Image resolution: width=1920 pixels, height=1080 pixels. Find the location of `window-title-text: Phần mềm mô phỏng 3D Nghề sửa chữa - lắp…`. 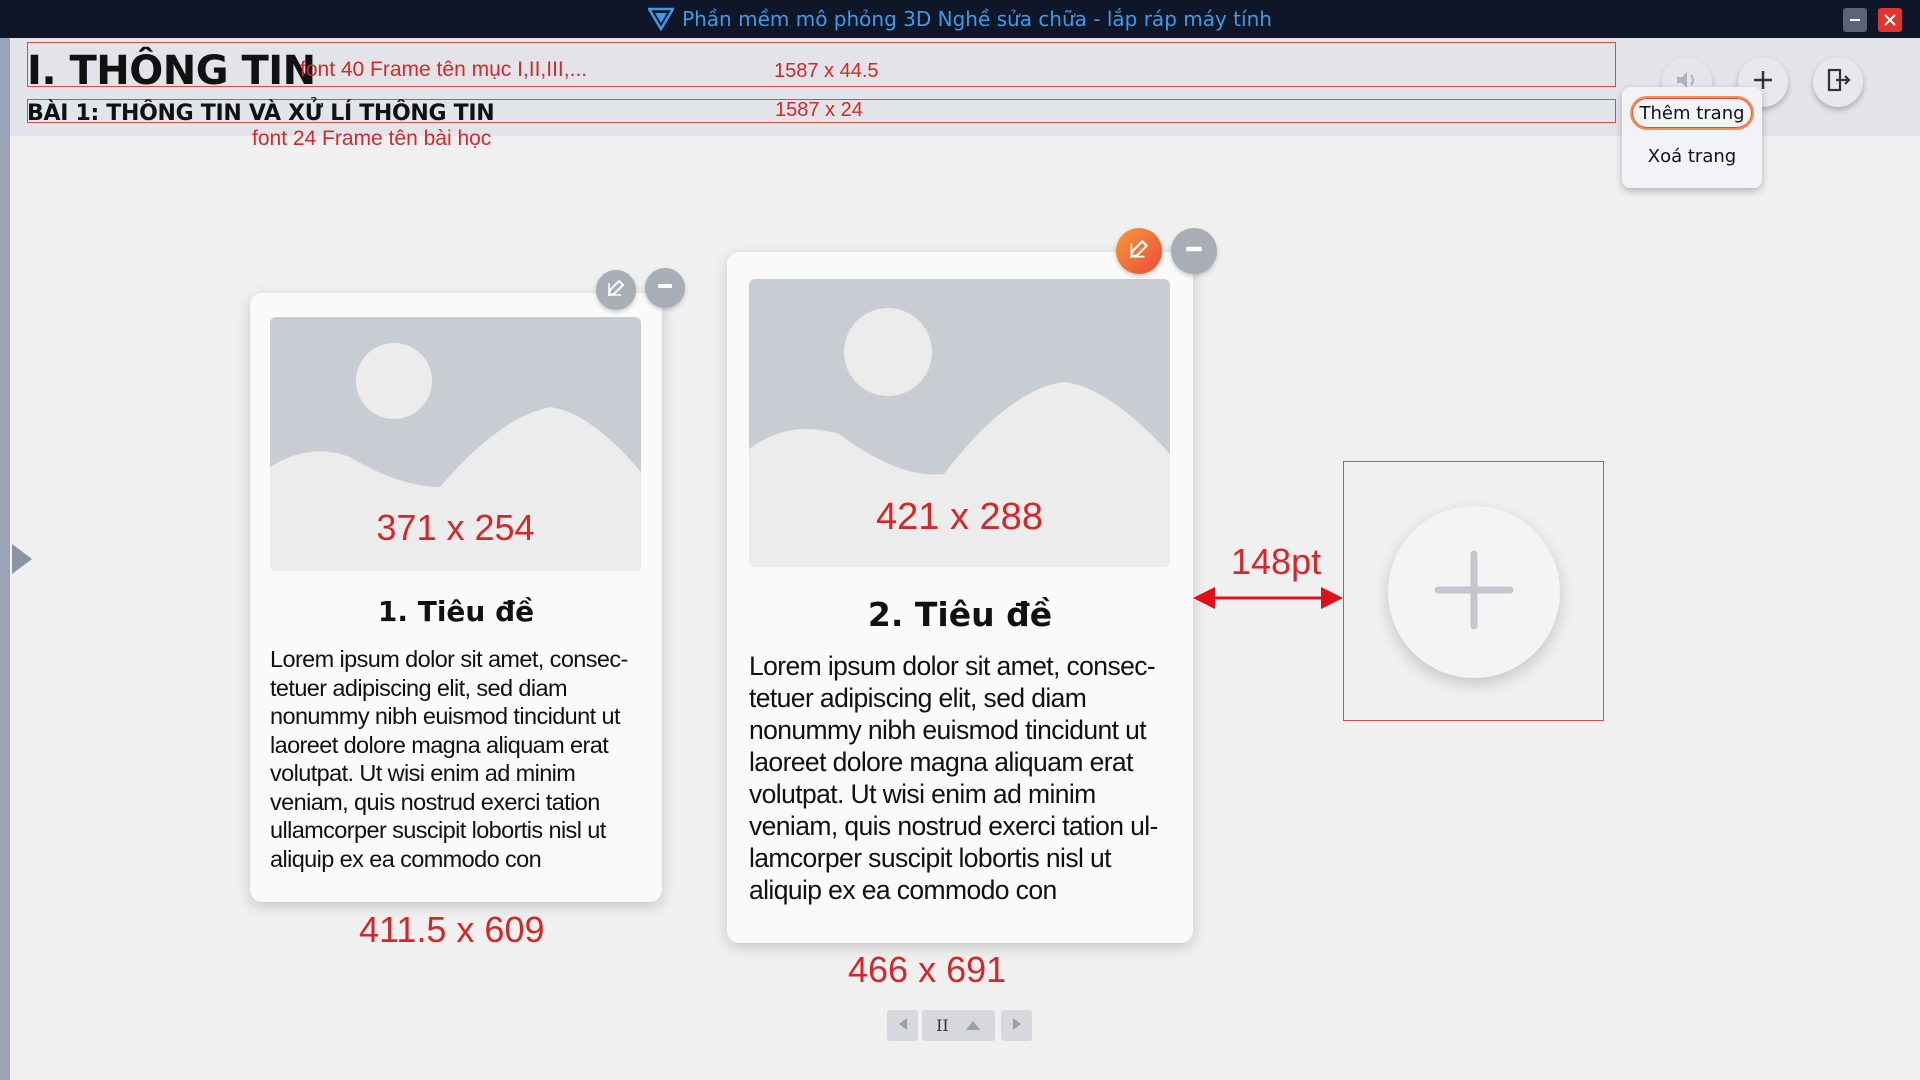

window-title-text: Phần mềm mô phỏng 3D Nghề sửa chữa - lắp… is located at coordinates (977, 19).